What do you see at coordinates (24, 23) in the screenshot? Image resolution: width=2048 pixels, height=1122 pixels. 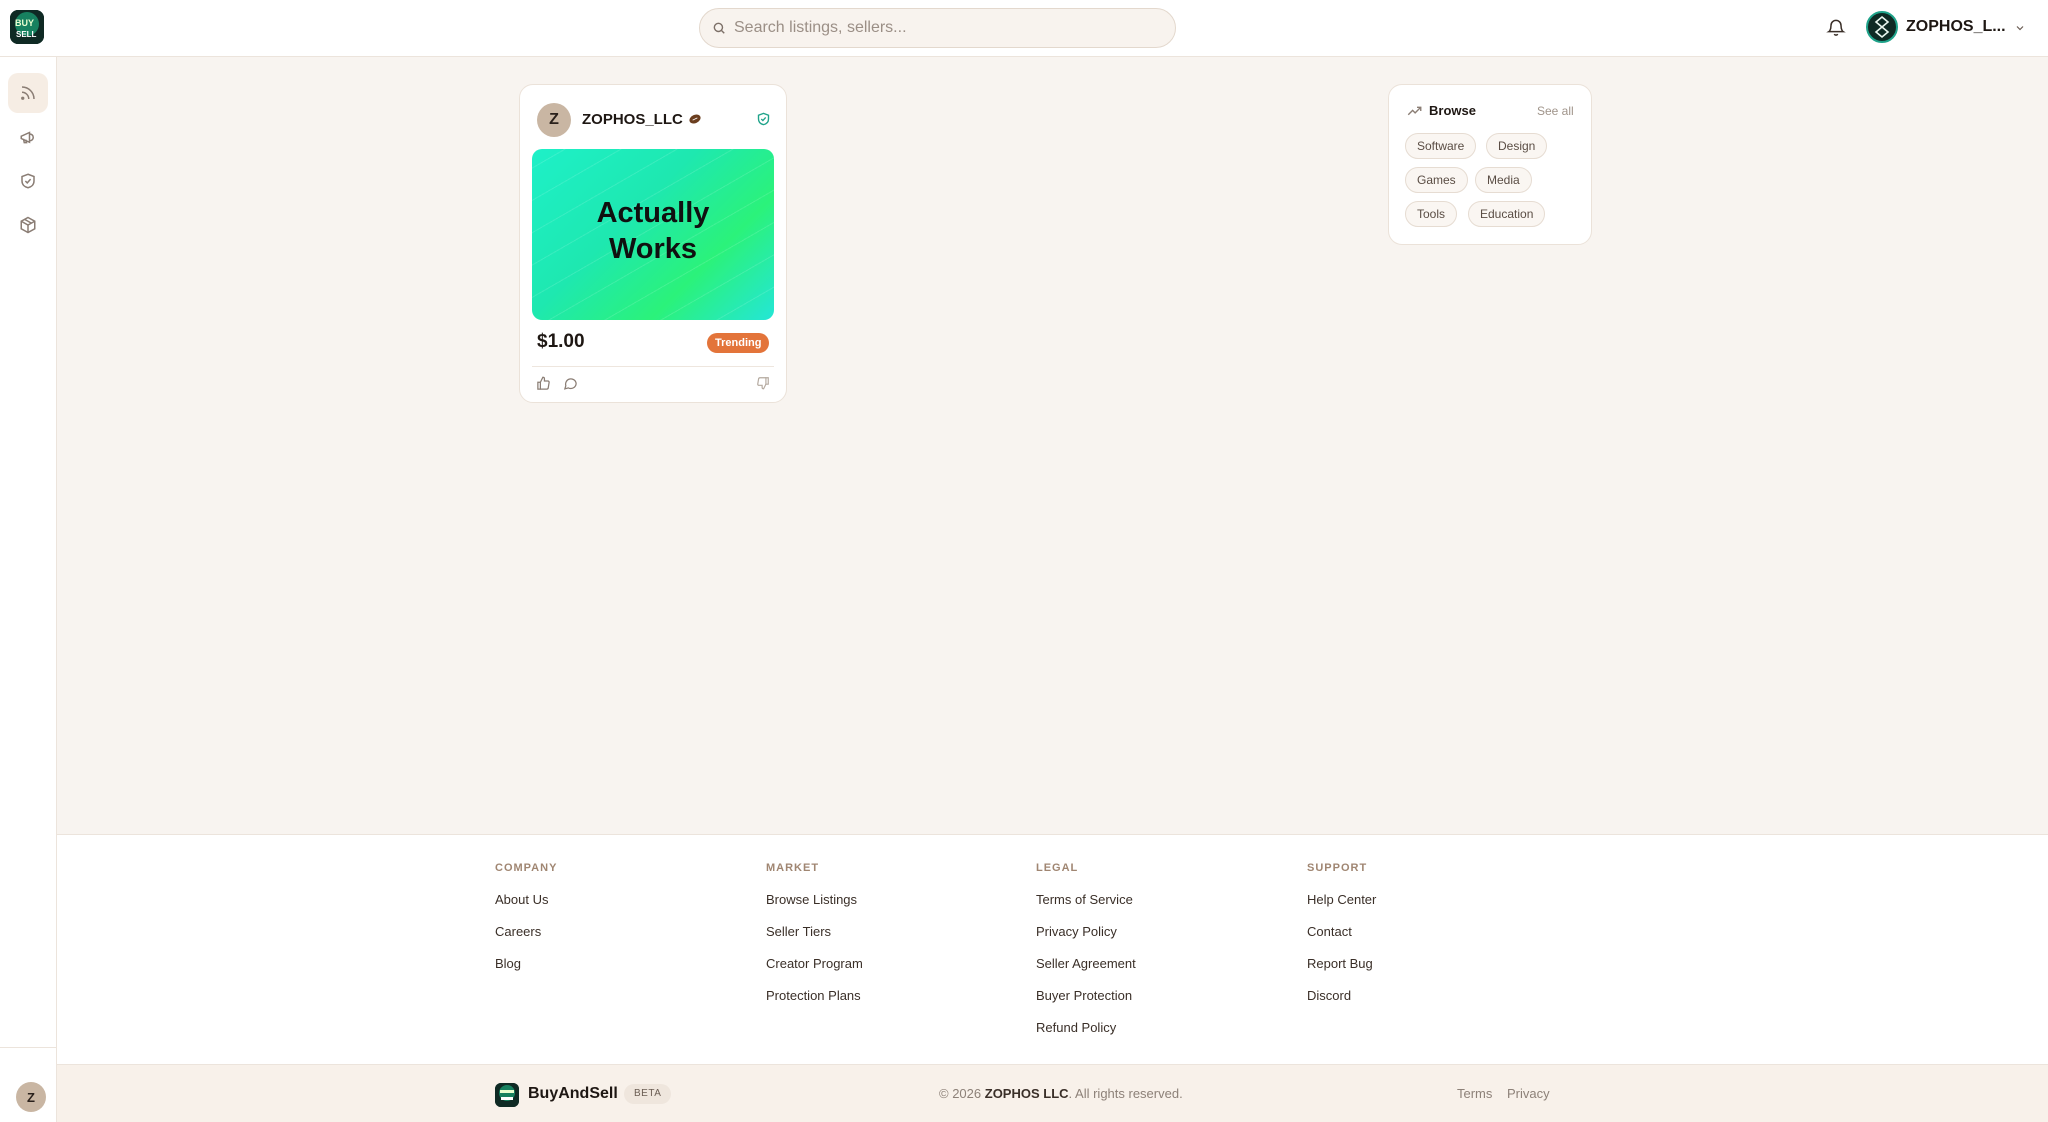 I see `svg-text: BUY` at bounding box center [24, 23].